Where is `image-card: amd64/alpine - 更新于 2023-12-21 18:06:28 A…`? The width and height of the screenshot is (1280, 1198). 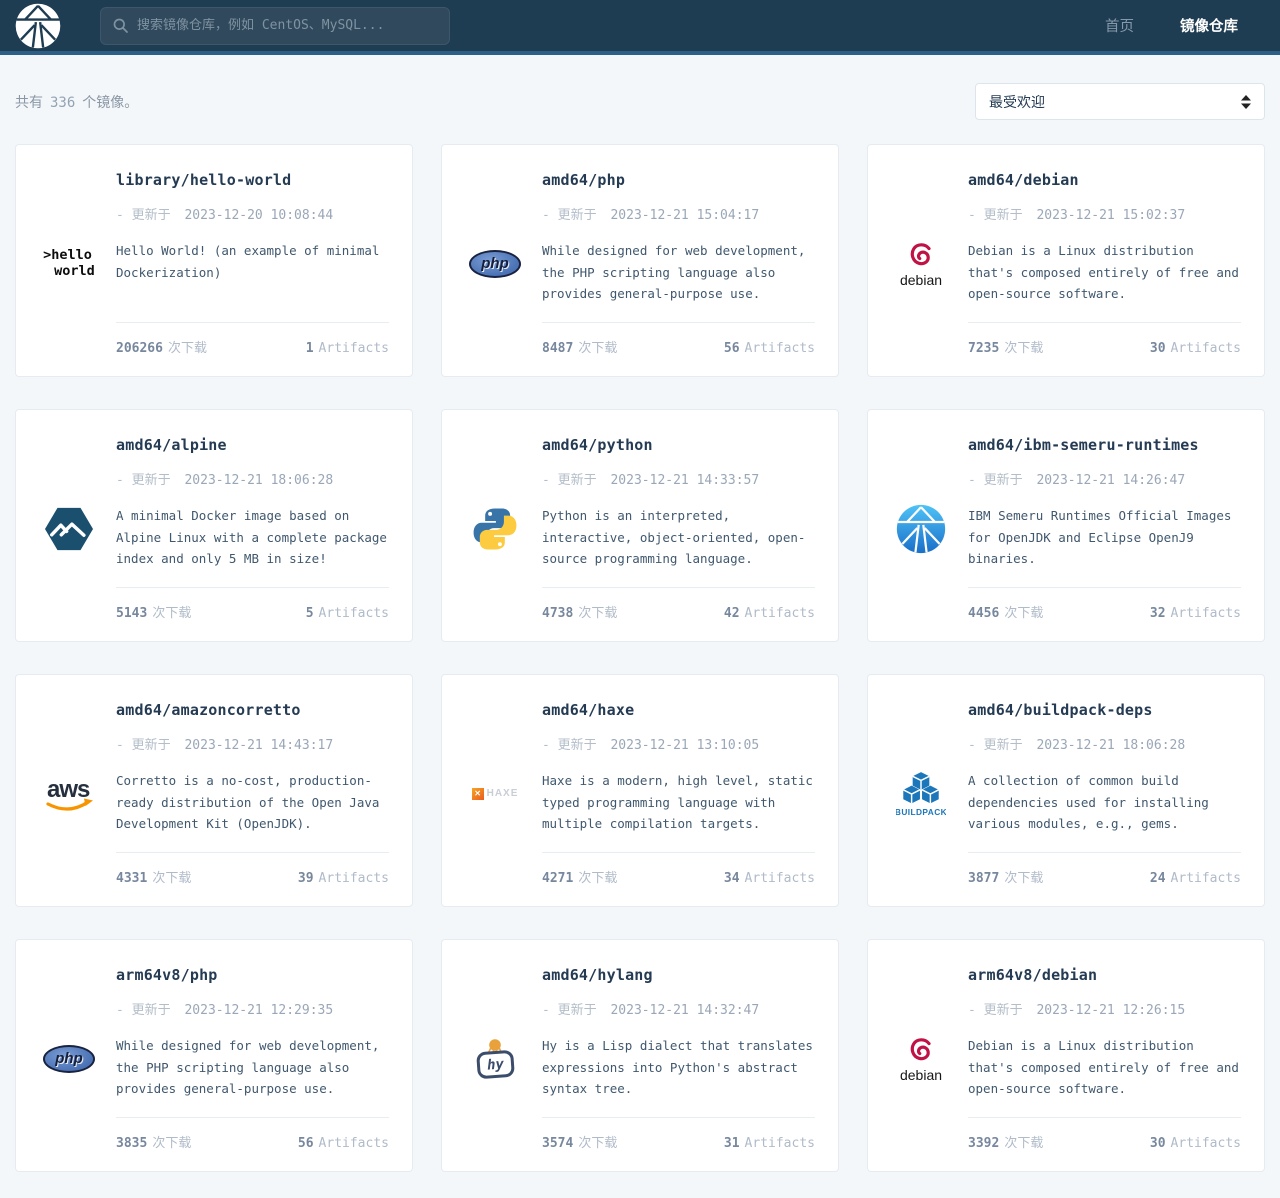 image-card: amd64/alpine - 更新于 2023-12-21 18:06:28 A… is located at coordinates (214, 525).